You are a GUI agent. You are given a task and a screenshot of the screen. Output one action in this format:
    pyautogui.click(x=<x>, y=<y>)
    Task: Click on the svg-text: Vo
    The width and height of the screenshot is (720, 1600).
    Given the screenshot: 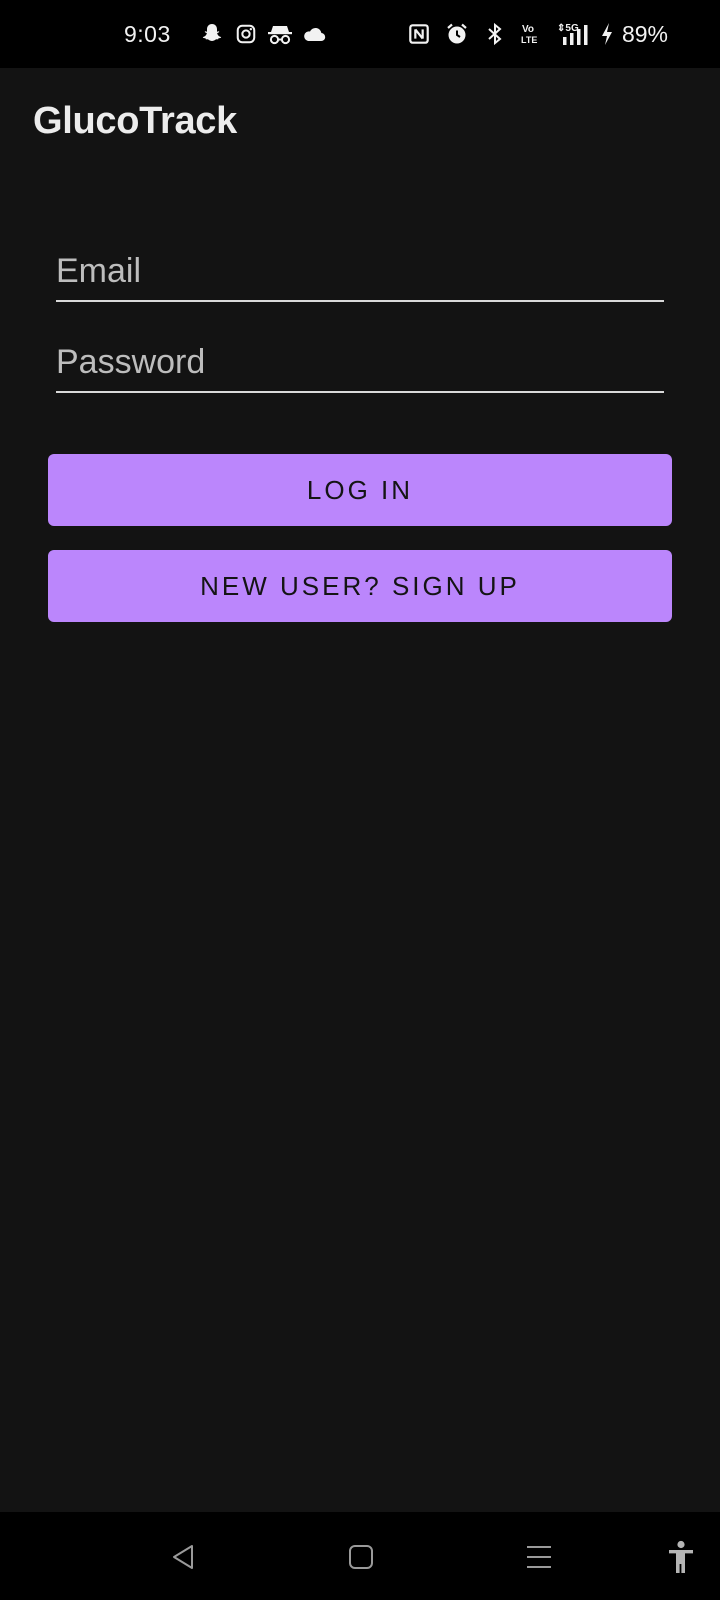 What is the action you would take?
    pyautogui.click(x=528, y=29)
    